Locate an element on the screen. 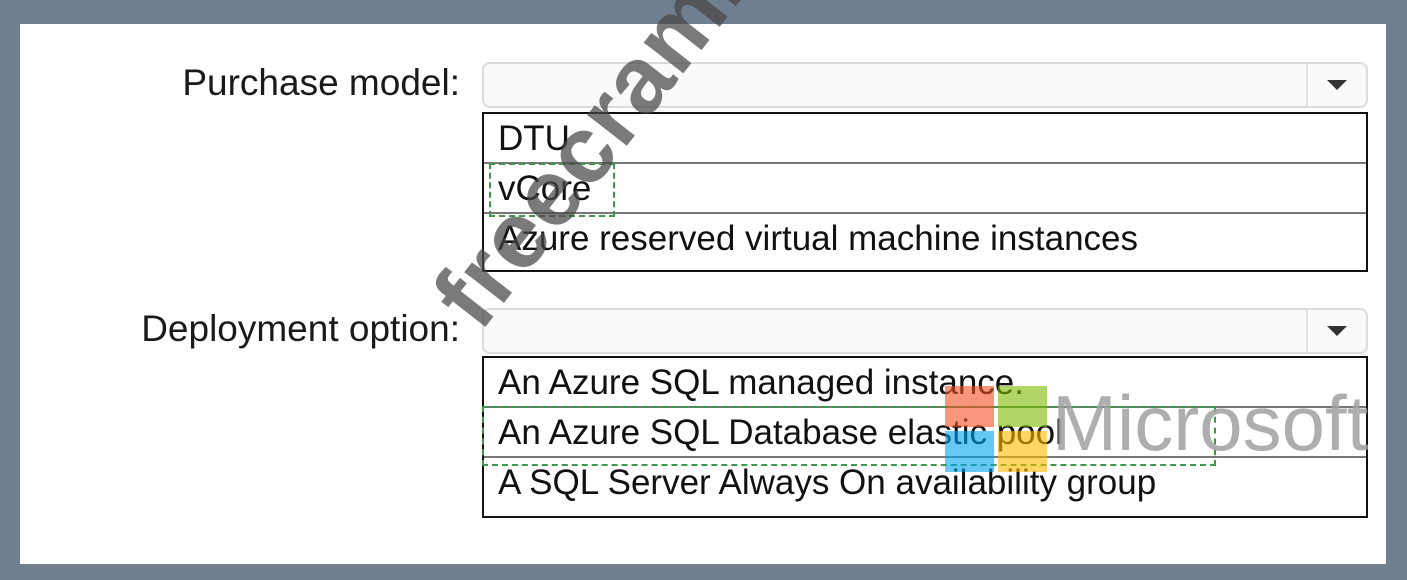 The image size is (1407, 580). purchase-model-dropdown-button is located at coordinates (1336, 85).